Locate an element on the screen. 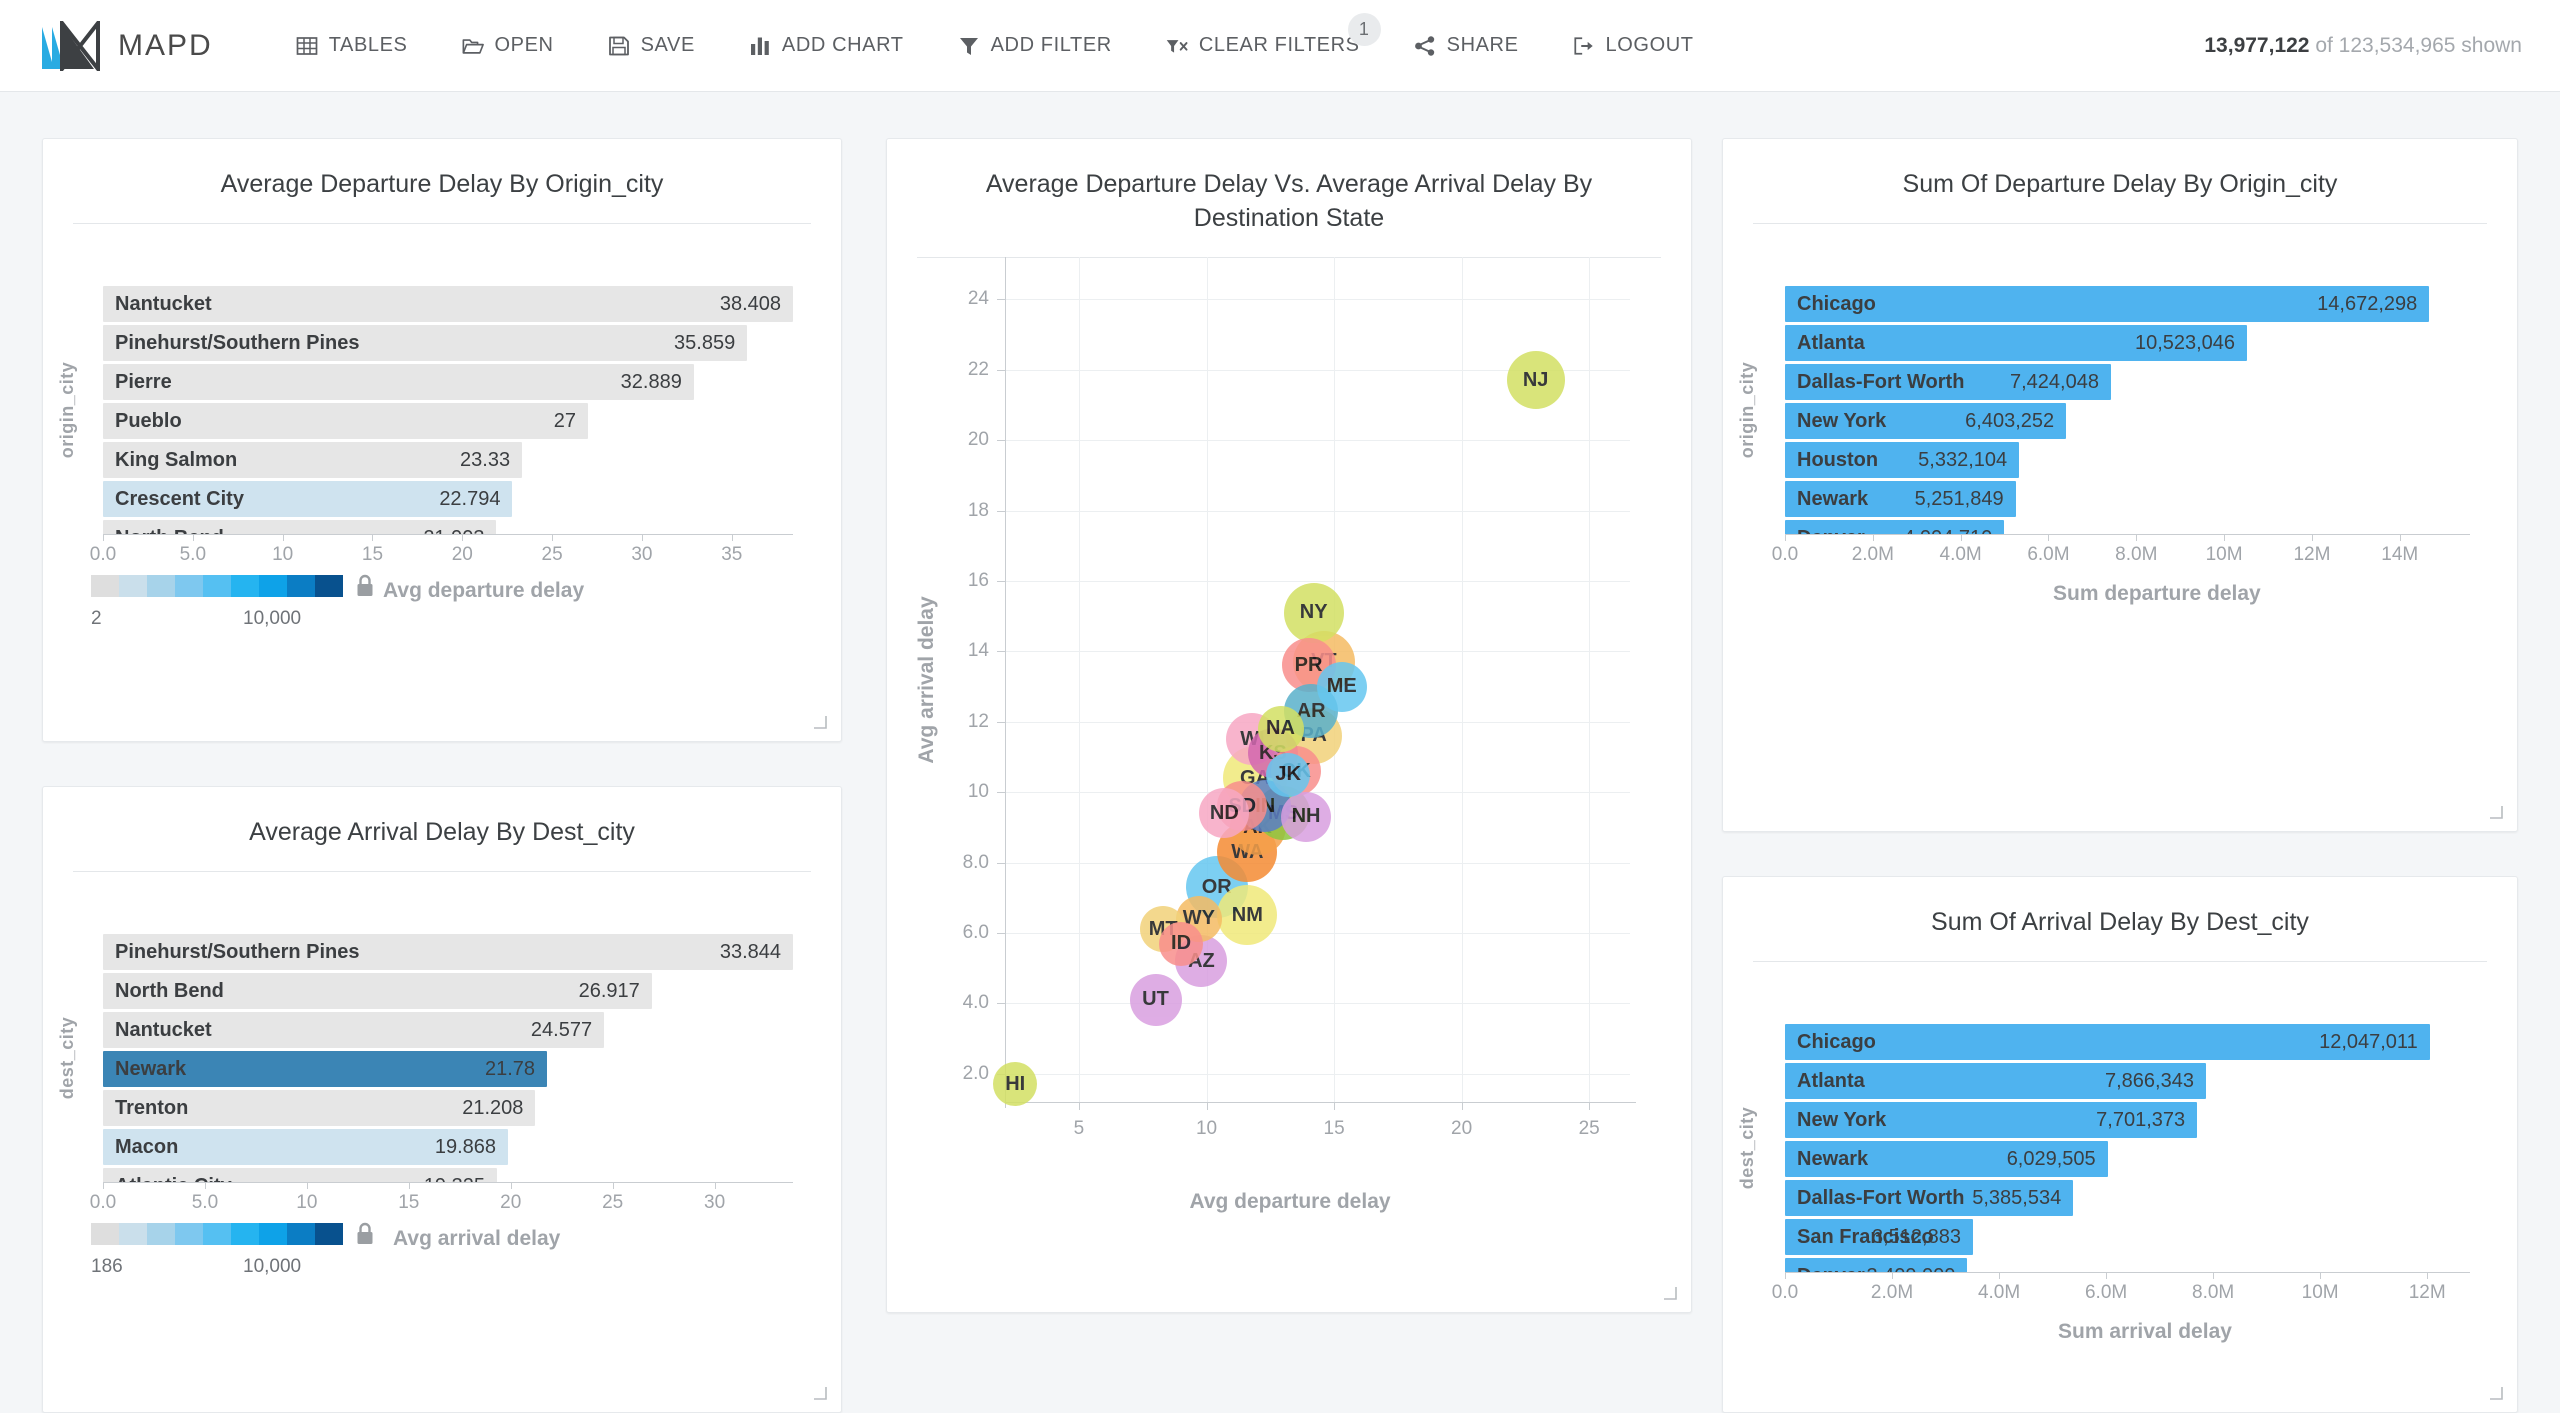 The width and height of the screenshot is (2560, 1413). row-chart-row: Pinehurst/Southern Pines 35.859 is located at coordinates (448, 343).